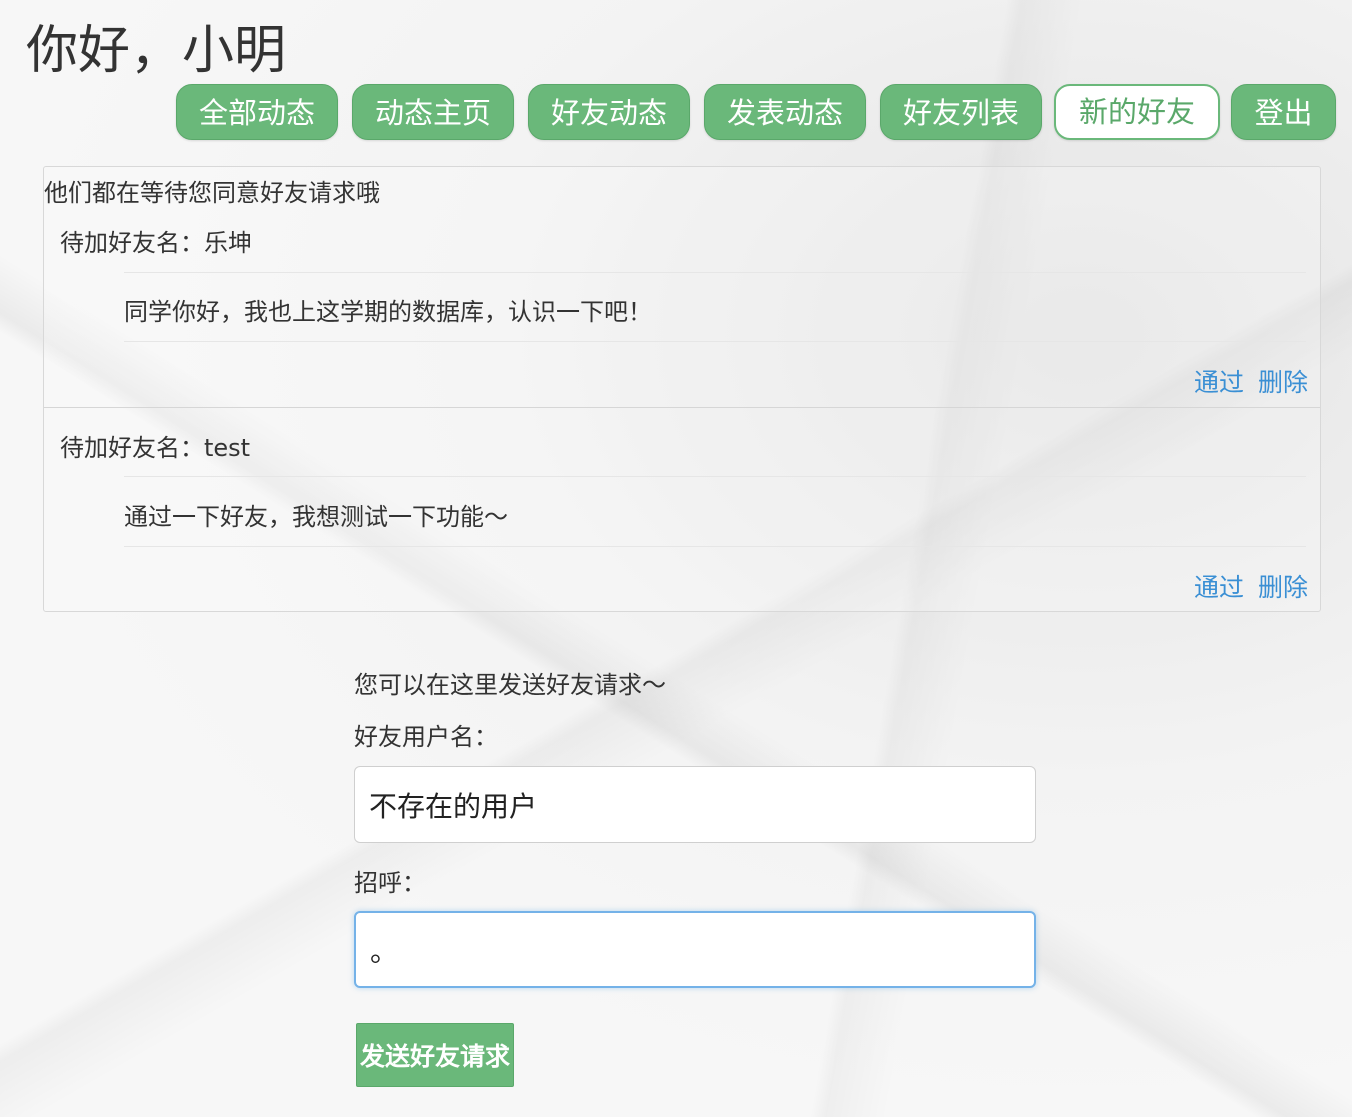  What do you see at coordinates (156, 51) in the screenshot?
I see `page-greeting: 你好，小明` at bounding box center [156, 51].